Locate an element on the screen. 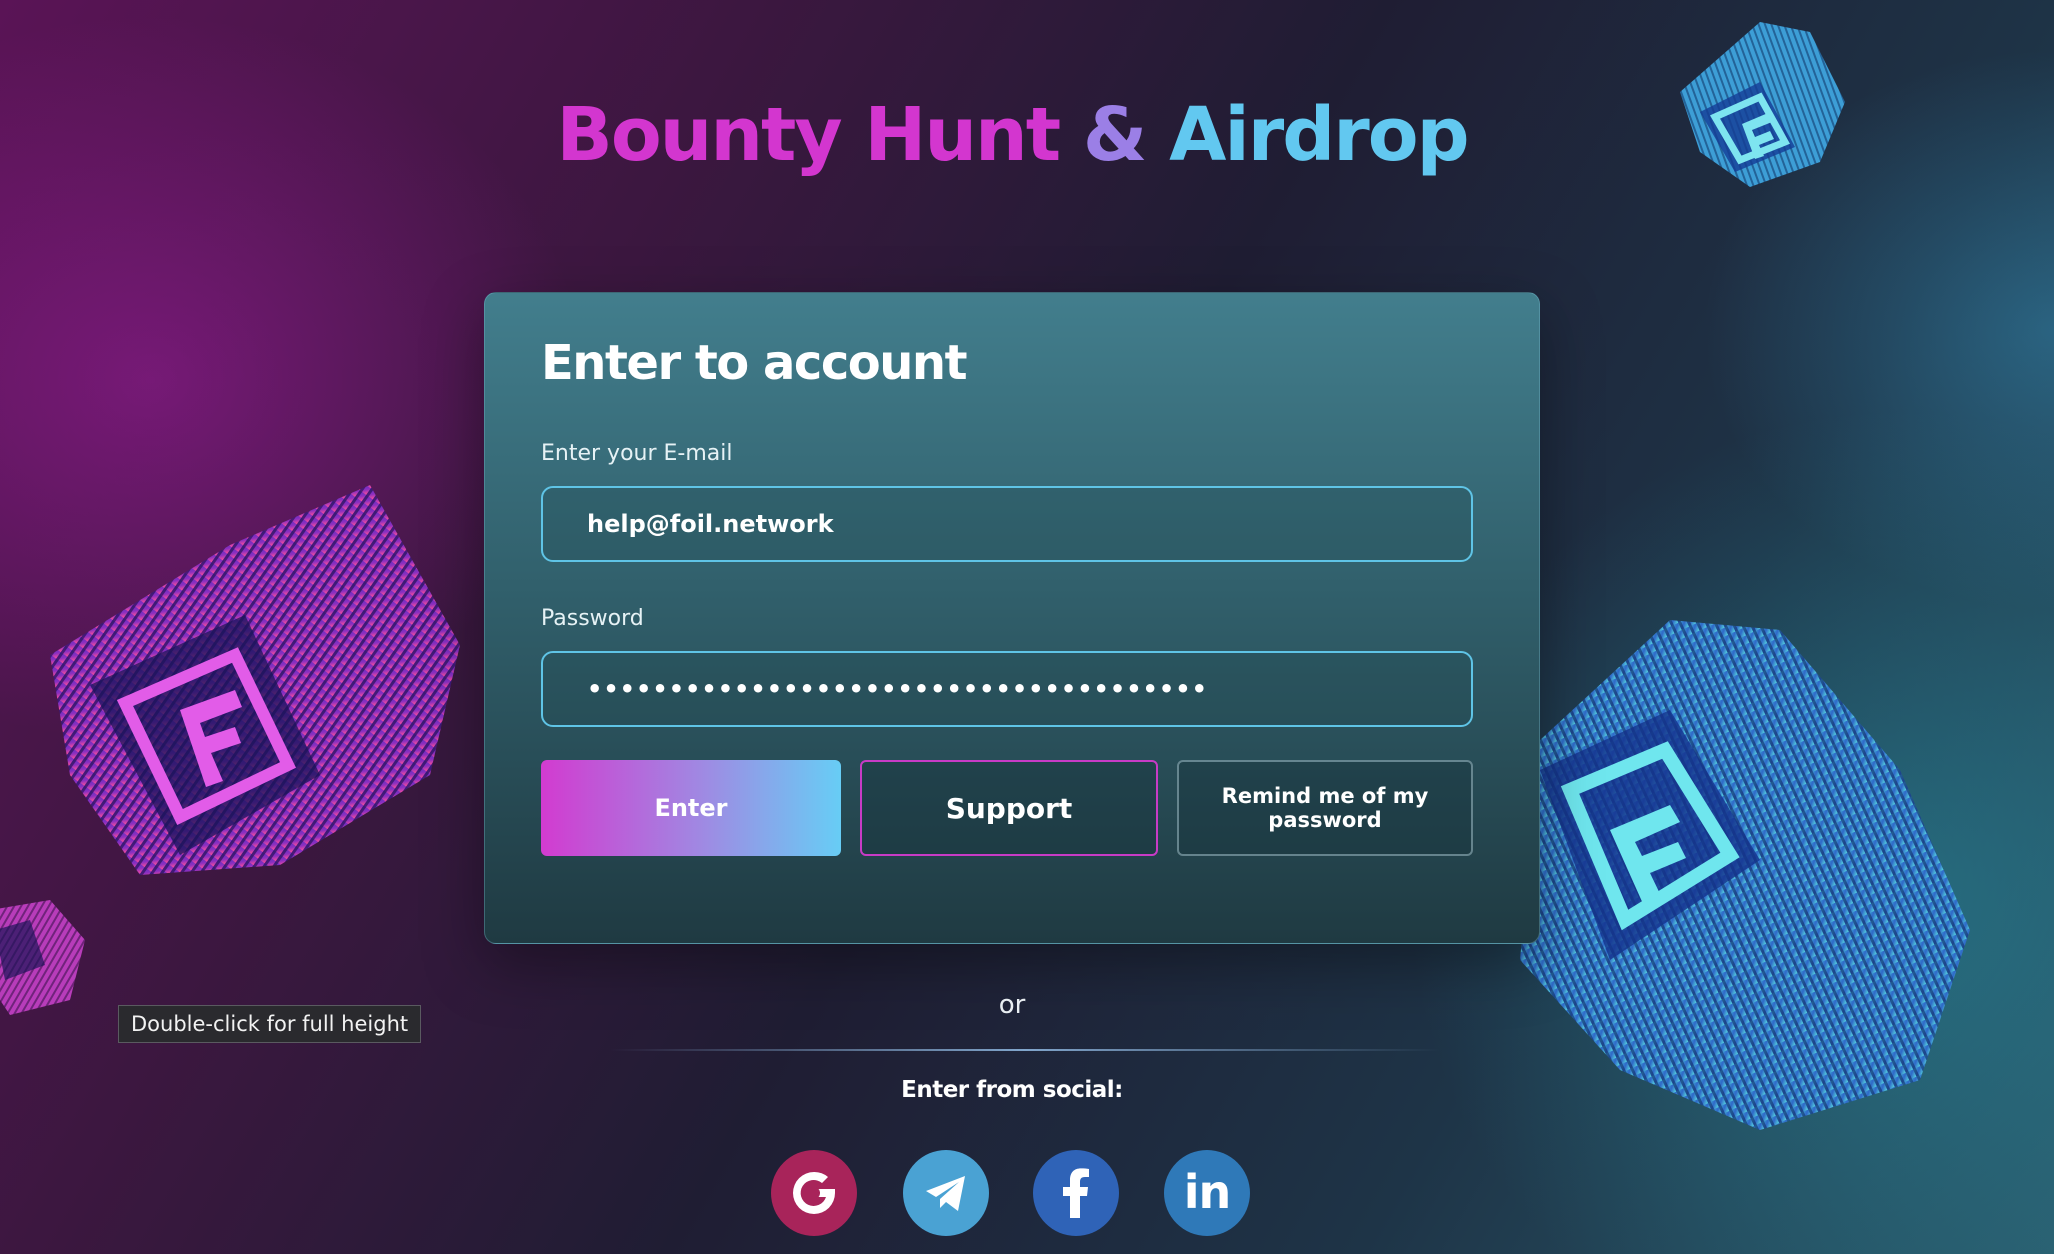 This screenshot has width=2054, height=1254. facebook-login-button is located at coordinates (1076, 1193).